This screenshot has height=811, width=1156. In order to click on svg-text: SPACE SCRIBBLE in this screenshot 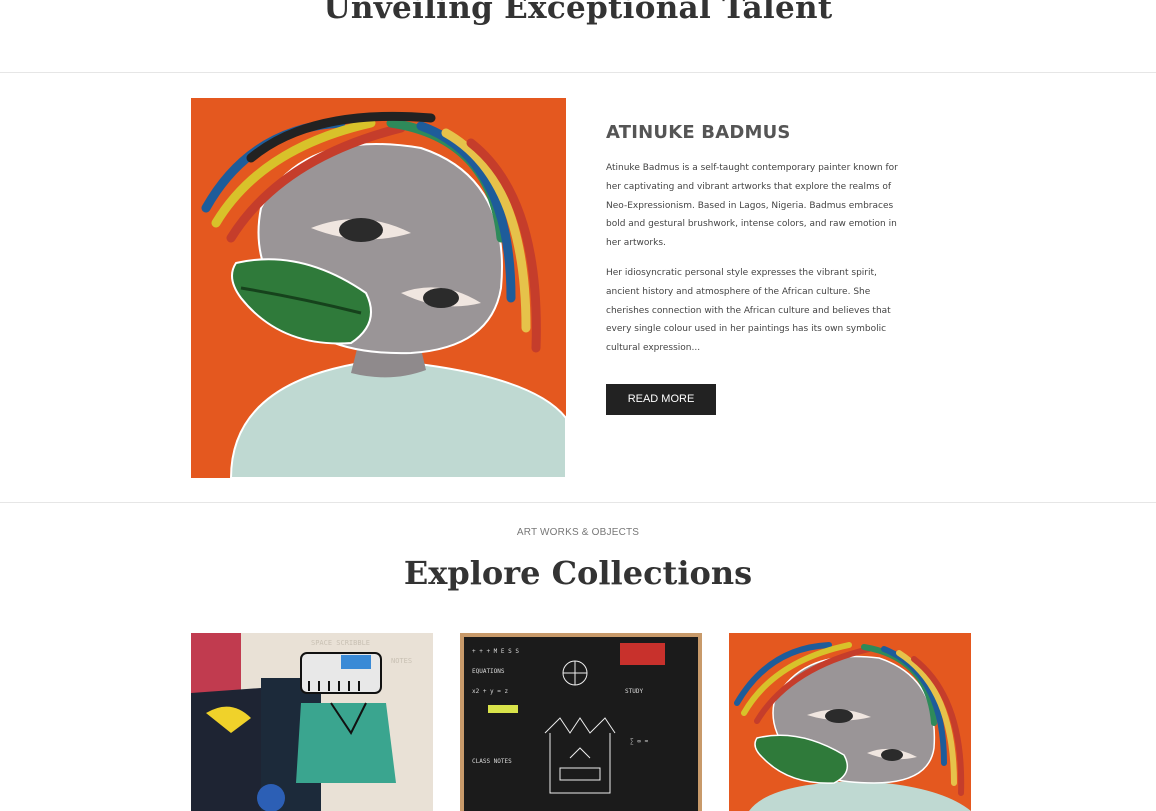, I will do `click(340, 643)`.